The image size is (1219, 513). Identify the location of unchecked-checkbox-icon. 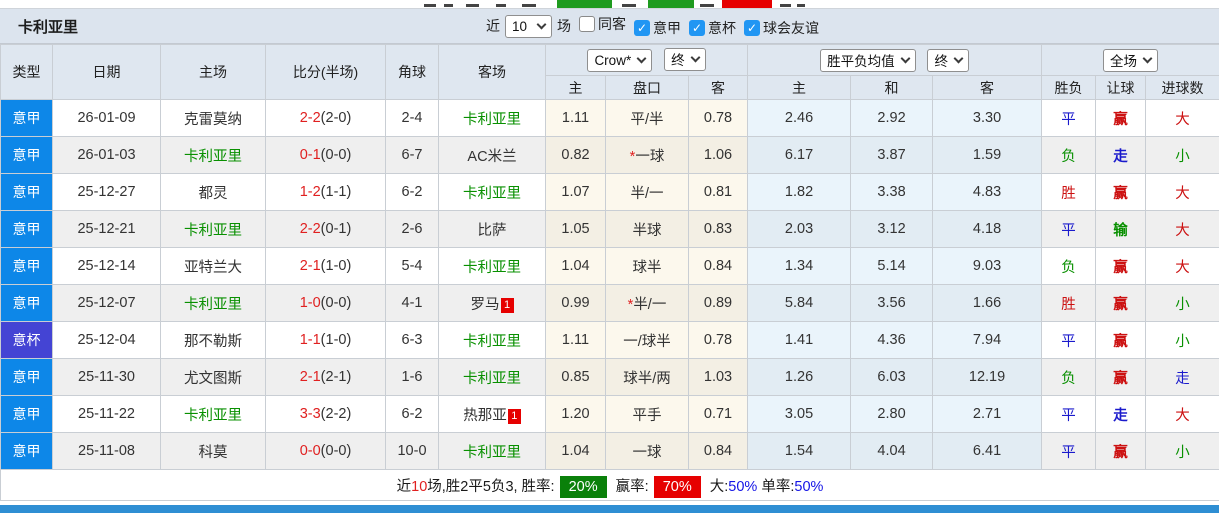
(587, 24).